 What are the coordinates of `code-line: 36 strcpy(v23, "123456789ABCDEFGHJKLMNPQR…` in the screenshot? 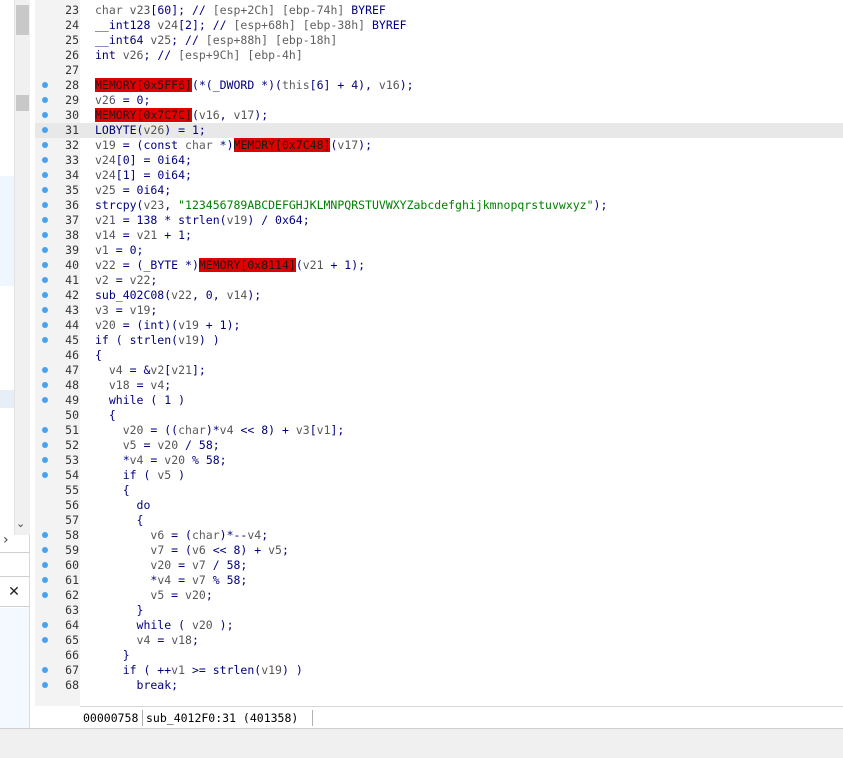 It's located at (439, 205).